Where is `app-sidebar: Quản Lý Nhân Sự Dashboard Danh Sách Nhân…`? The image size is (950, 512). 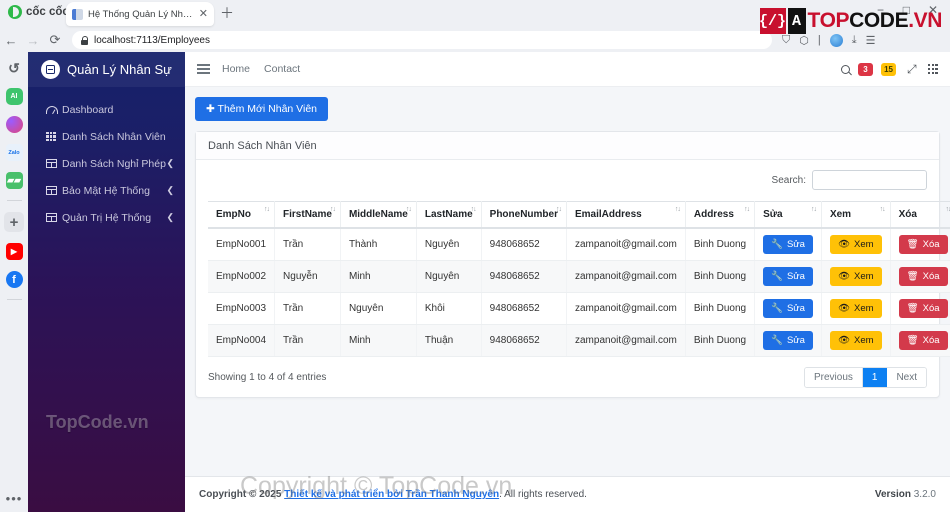 app-sidebar: Quản Lý Nhân Sự Dashboard Danh Sách Nhân… is located at coordinates (106, 282).